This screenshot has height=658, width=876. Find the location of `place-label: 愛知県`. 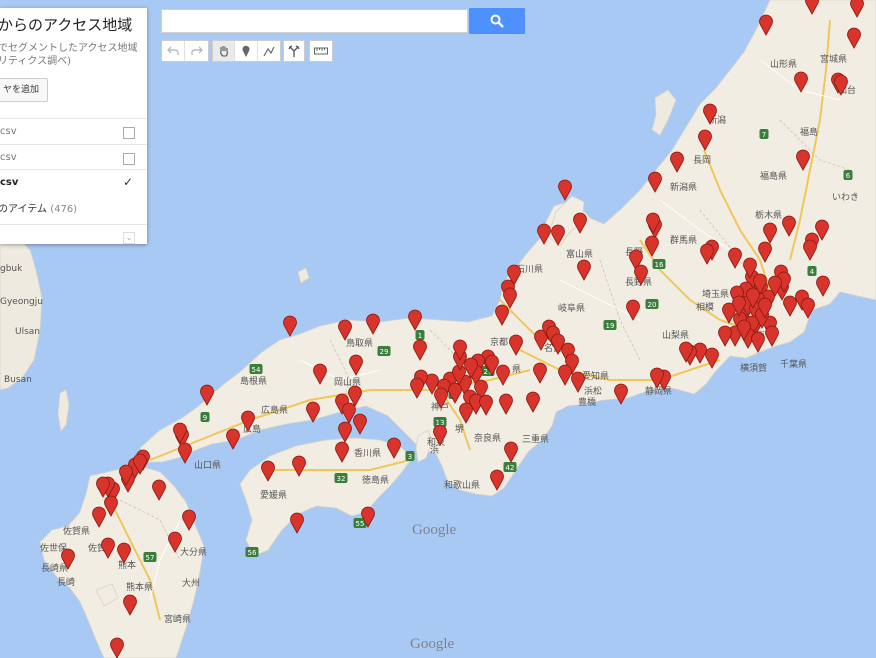

place-label: 愛知県 is located at coordinates (595, 376).